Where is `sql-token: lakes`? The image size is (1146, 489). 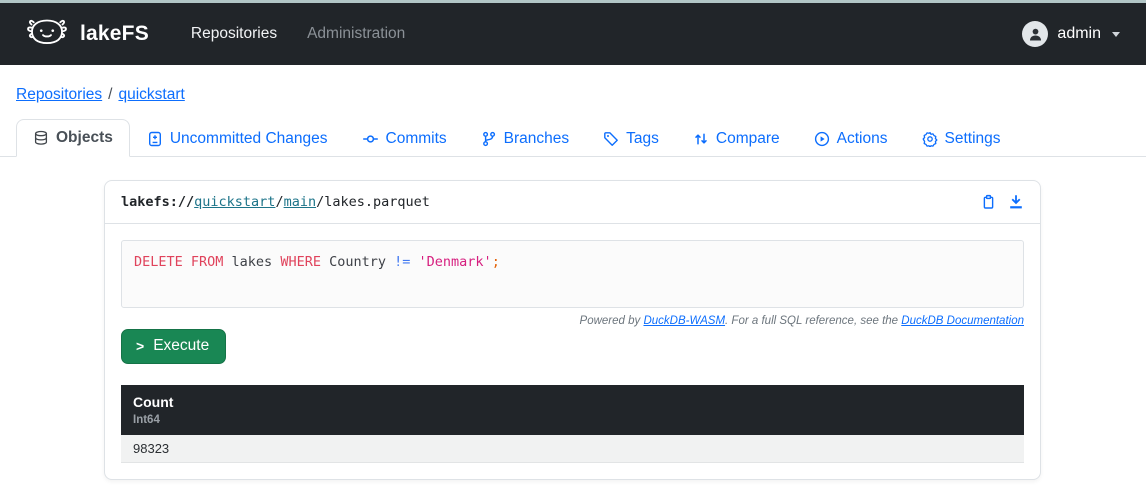 sql-token: lakes is located at coordinates (256, 262).